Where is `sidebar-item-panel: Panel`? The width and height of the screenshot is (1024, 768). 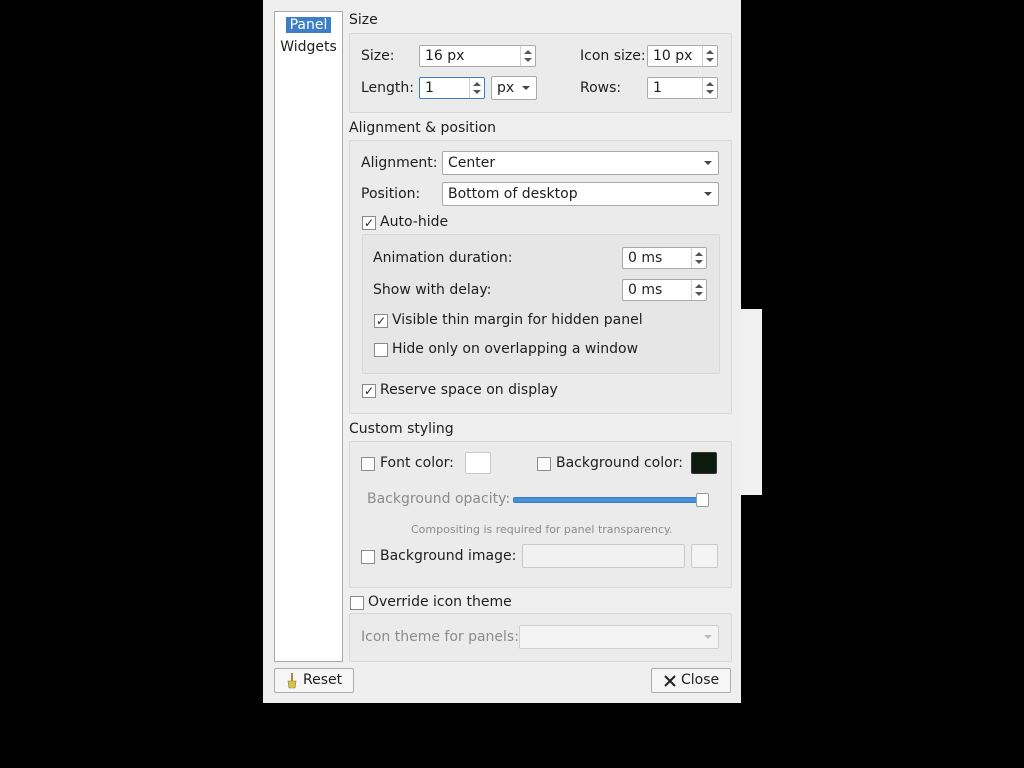
sidebar-item-panel: Panel is located at coordinates (308, 25).